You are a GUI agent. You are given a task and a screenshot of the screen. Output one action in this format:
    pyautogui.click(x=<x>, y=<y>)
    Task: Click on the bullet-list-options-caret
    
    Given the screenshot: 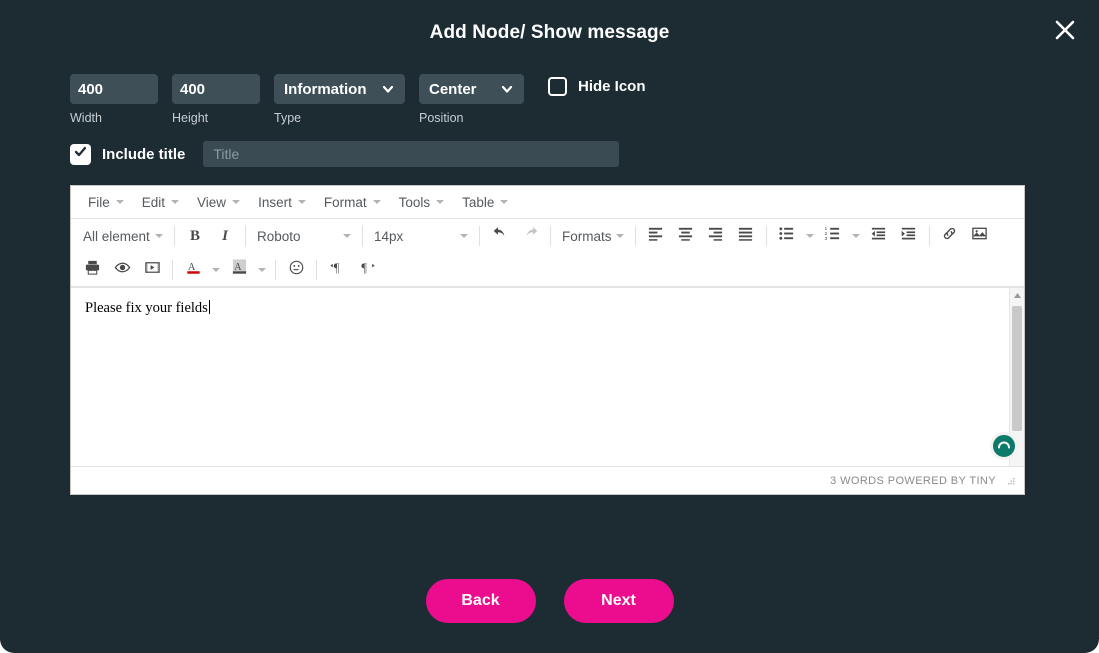 What is the action you would take?
    pyautogui.click(x=810, y=236)
    